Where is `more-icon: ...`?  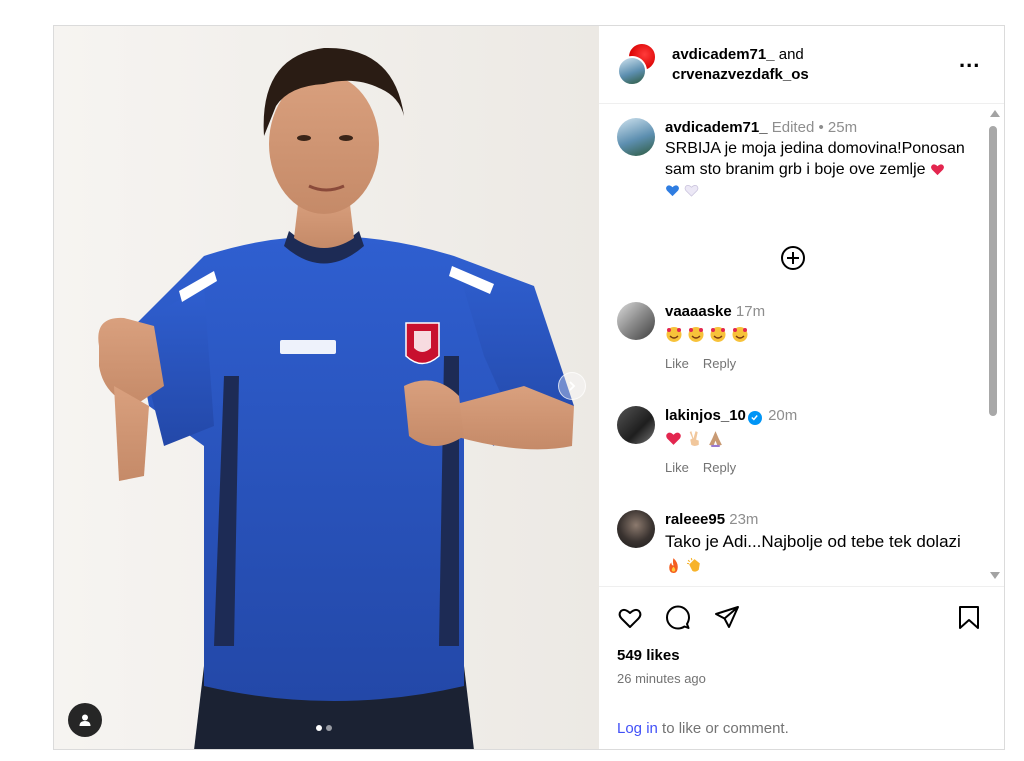 more-icon: ... is located at coordinates (970, 59).